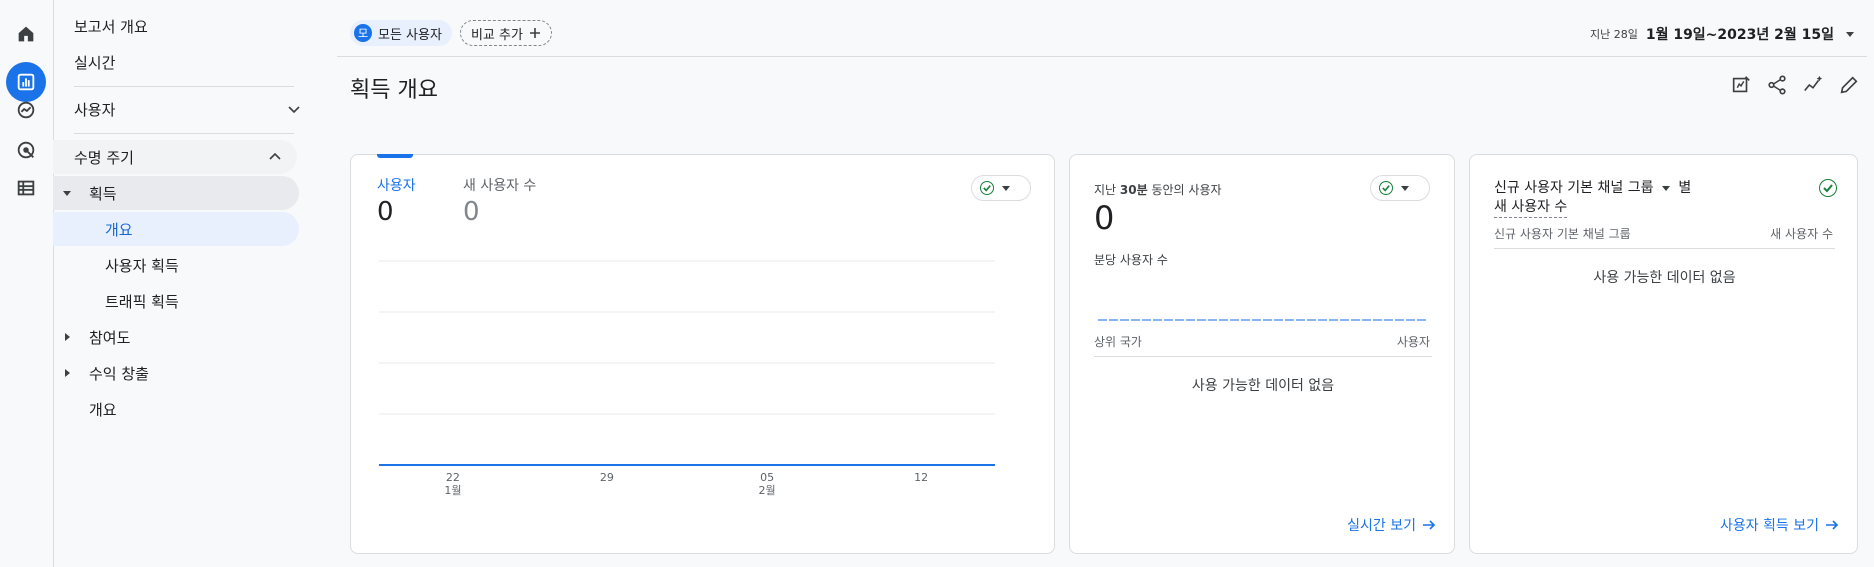 The image size is (1874, 567). Describe the element at coordinates (394, 90) in the screenshot. I see `page-title: 획득 개요` at that location.